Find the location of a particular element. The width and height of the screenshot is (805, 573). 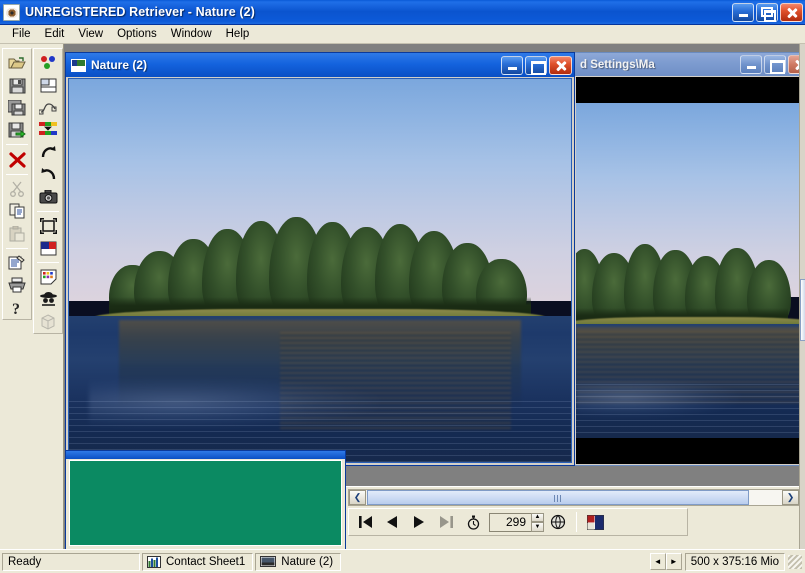

toolbar-column-file: ? is located at coordinates (17, 184).